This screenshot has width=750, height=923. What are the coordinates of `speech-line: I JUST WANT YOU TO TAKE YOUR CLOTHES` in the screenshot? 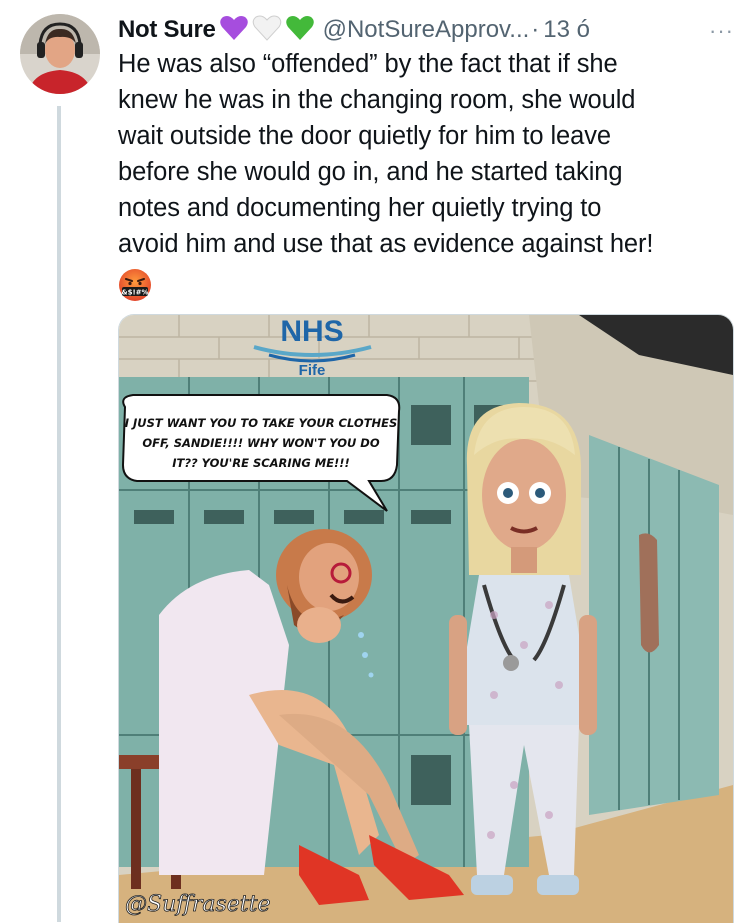 It's located at (261, 423).